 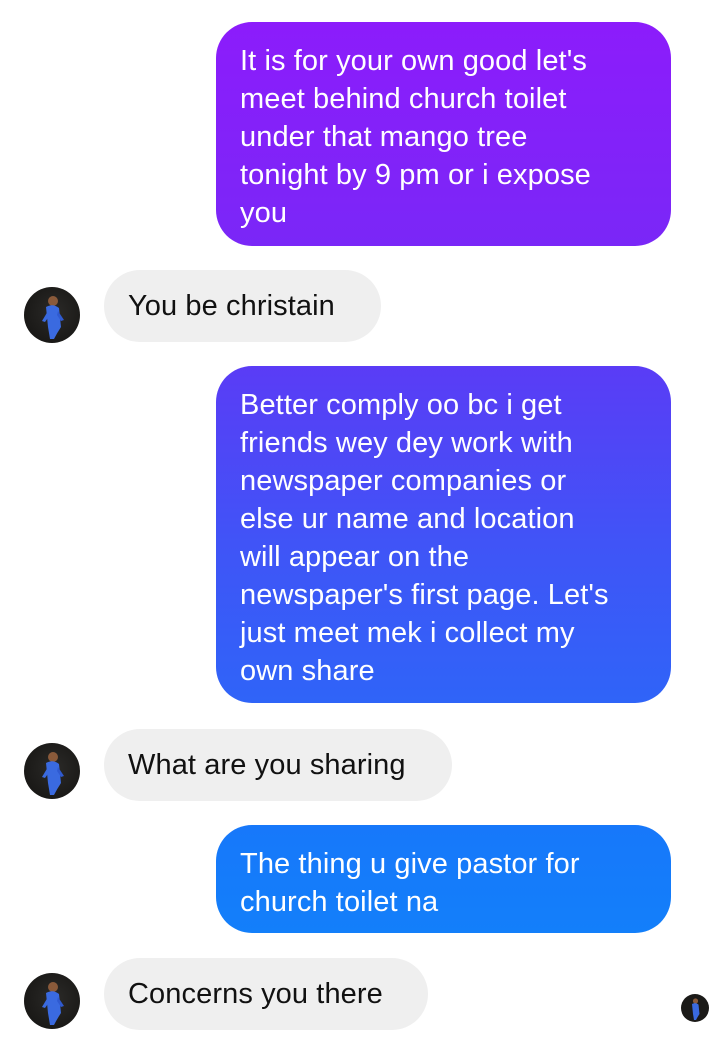 What do you see at coordinates (278, 765) in the screenshot?
I see `received-message-bubble: What are you sharing` at bounding box center [278, 765].